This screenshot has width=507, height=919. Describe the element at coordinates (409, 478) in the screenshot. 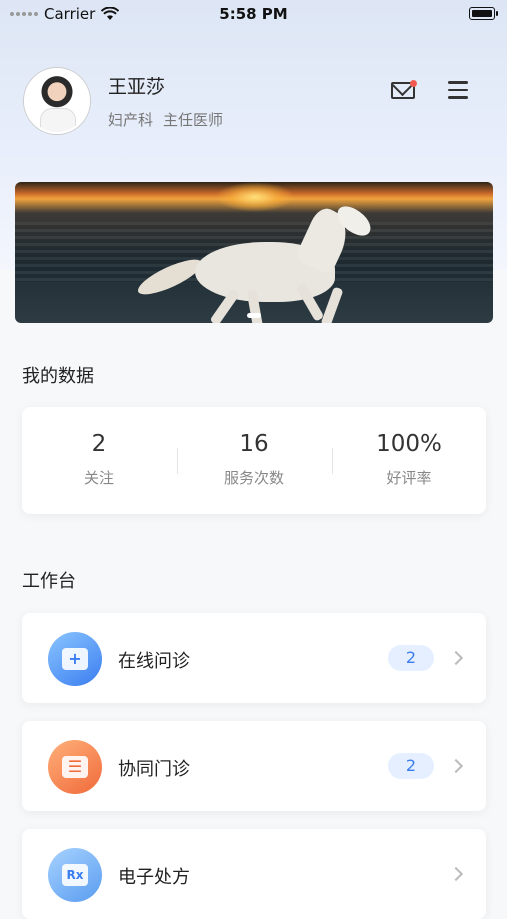

I see `stat-label: 好评率` at that location.